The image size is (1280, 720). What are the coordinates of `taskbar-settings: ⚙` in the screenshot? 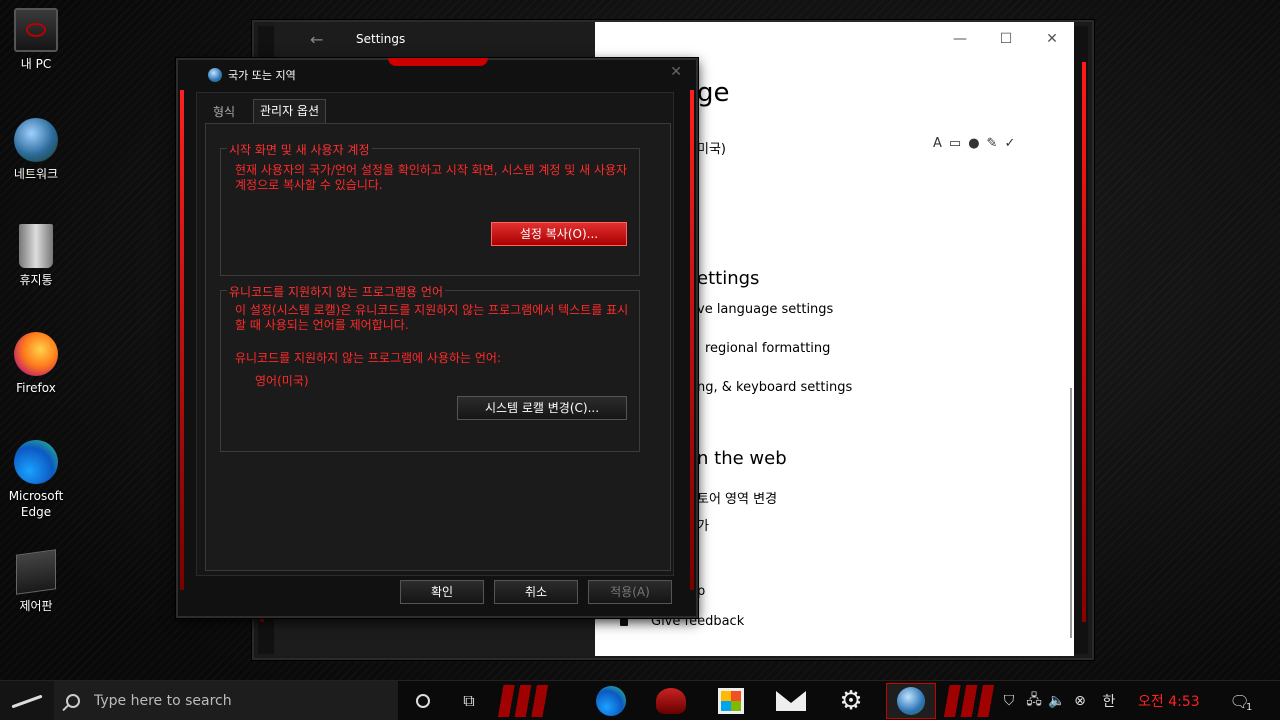 It's located at (851, 701).